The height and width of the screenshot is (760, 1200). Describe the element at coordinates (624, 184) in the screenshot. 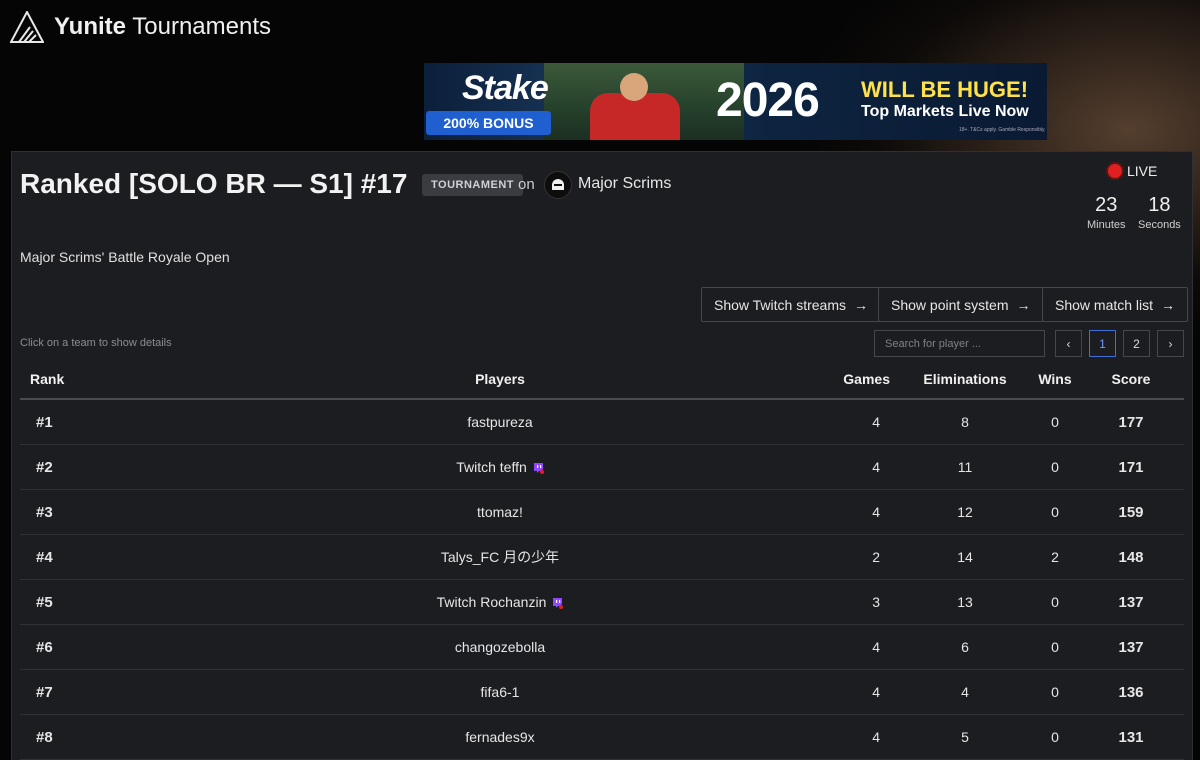

I see `organizer-name: Major Scrims` at that location.